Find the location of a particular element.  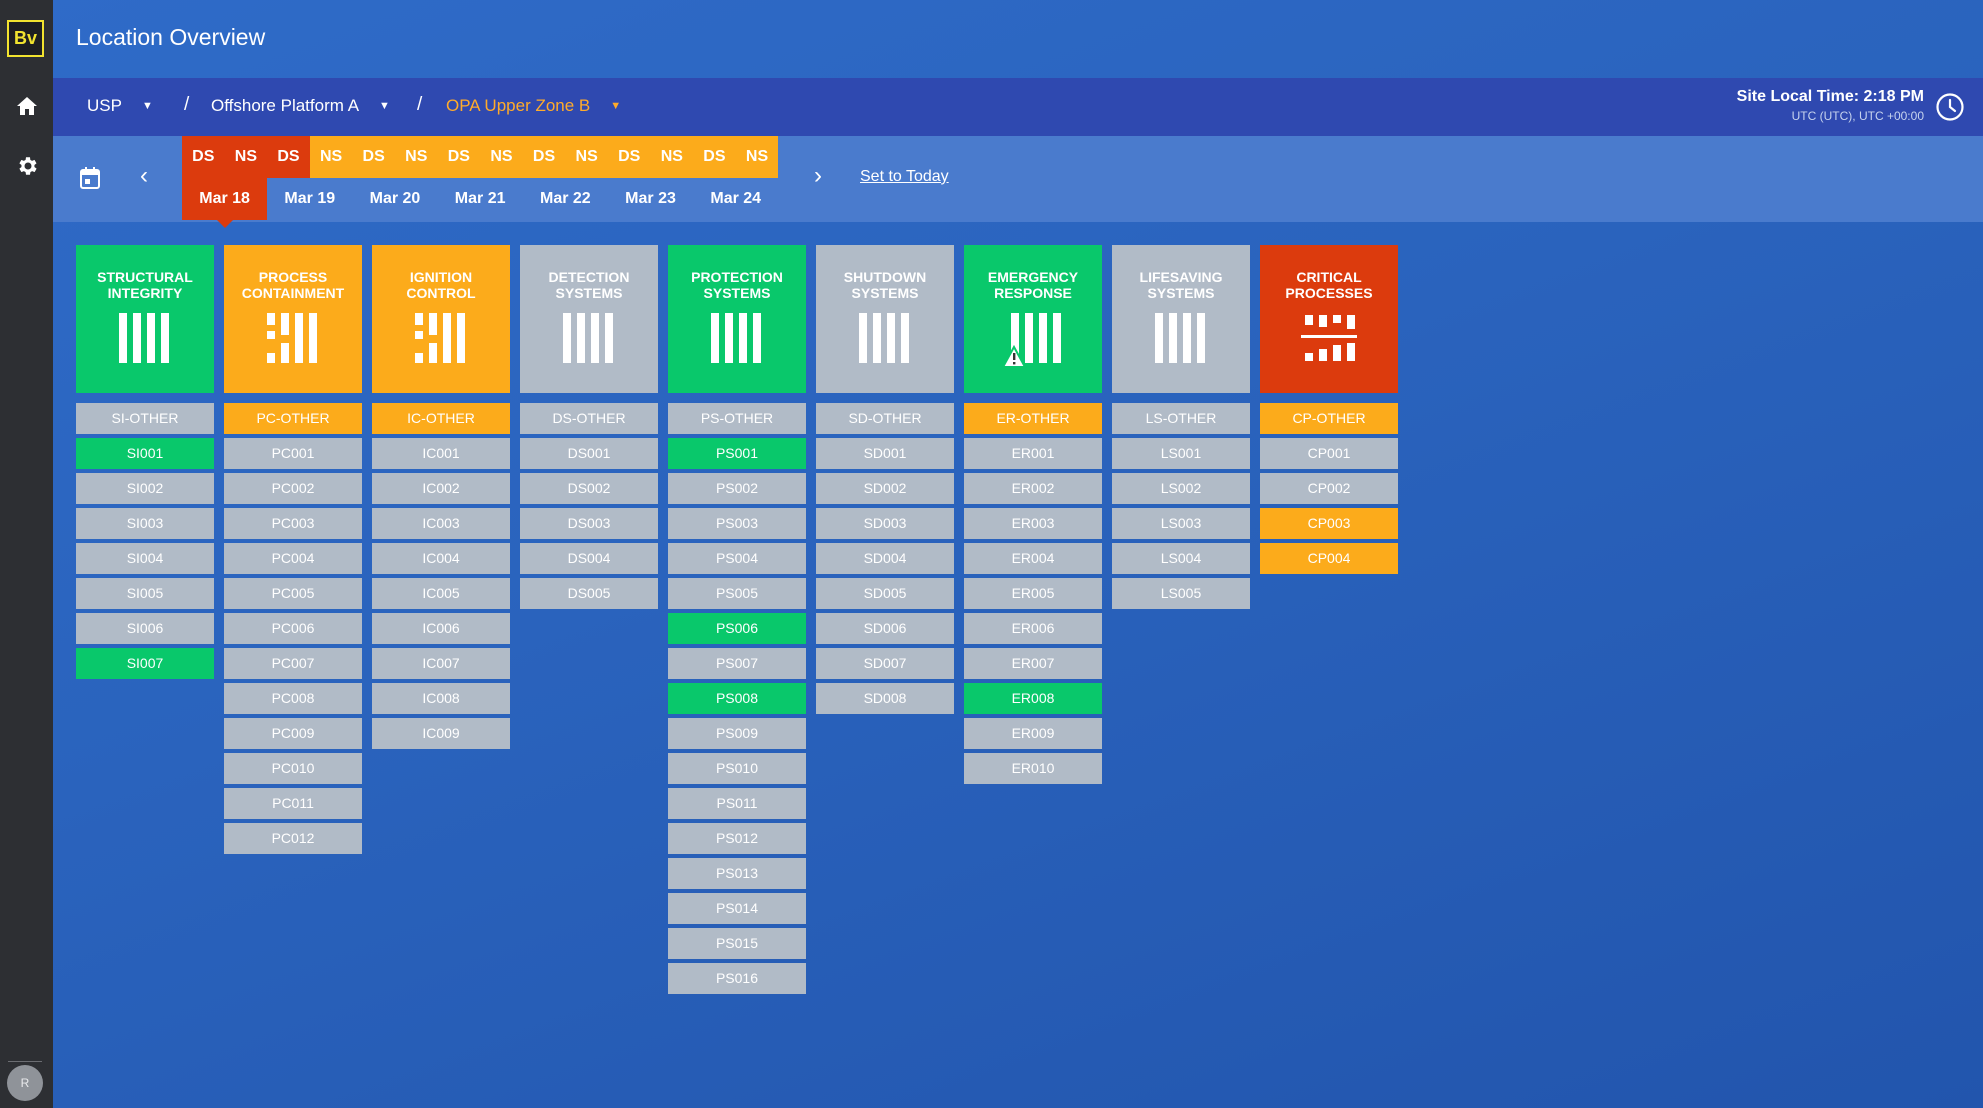

barrier-element: PC011 is located at coordinates (293, 803).